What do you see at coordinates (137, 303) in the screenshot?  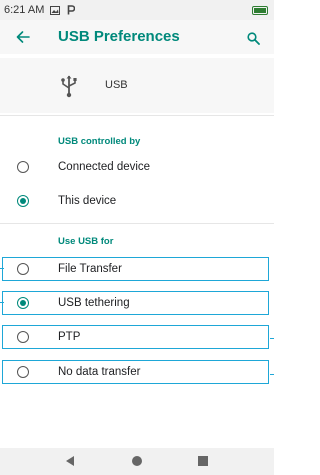 I see `option-usb-tethering: USB tethering` at bounding box center [137, 303].